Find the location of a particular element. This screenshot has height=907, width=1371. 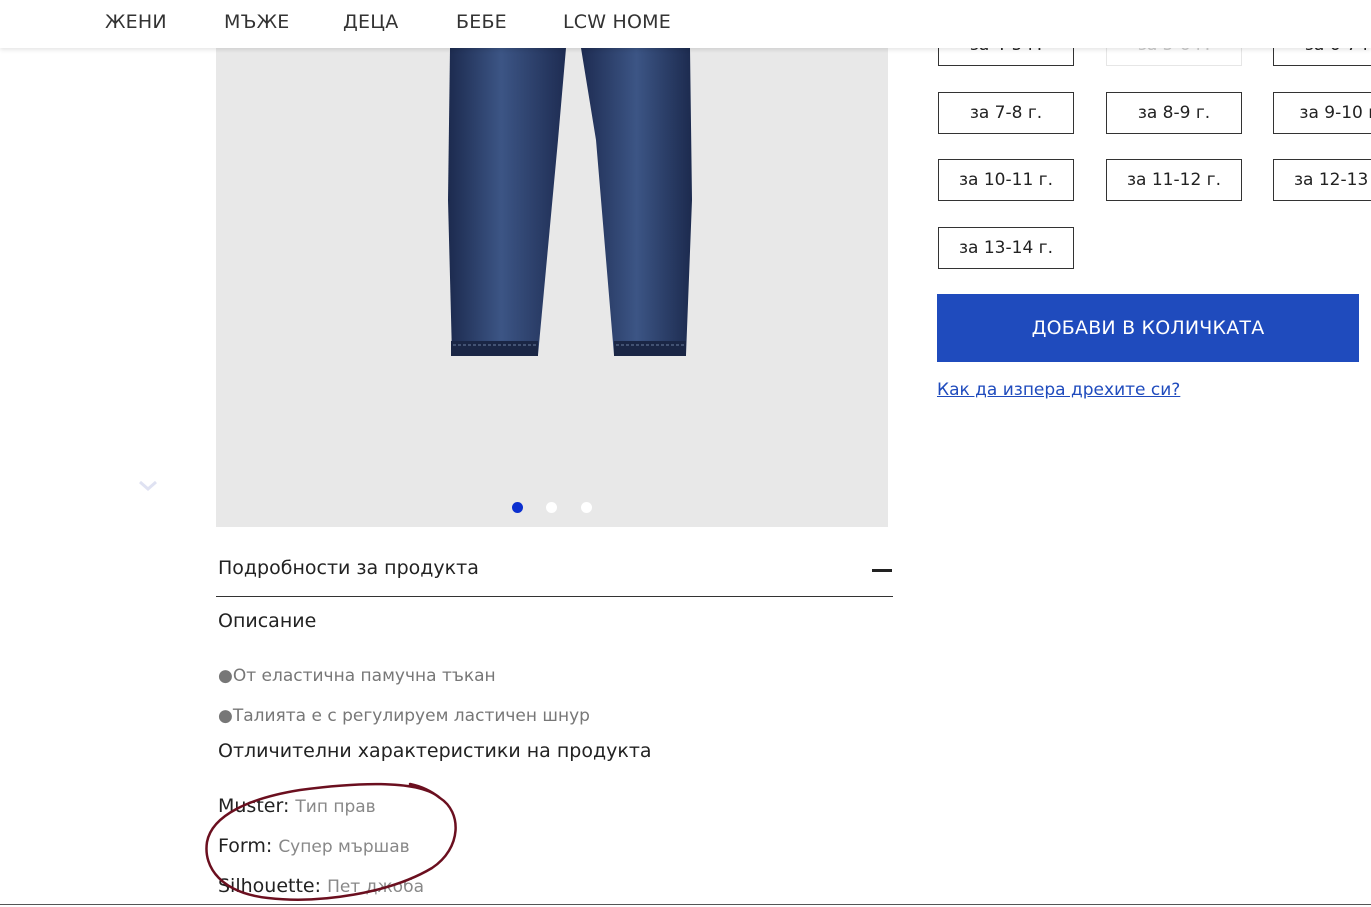

feature-row-silhouette: Silhouette: Пет джоба is located at coordinates (321, 886).